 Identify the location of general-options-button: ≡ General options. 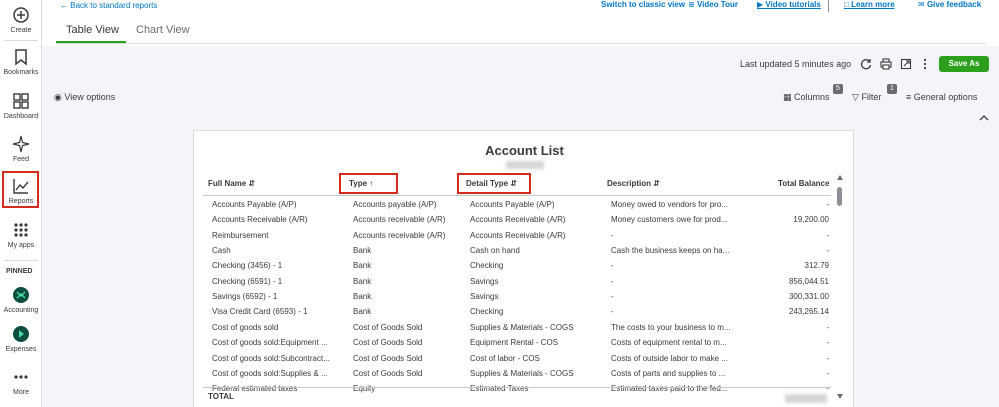
(941, 97).